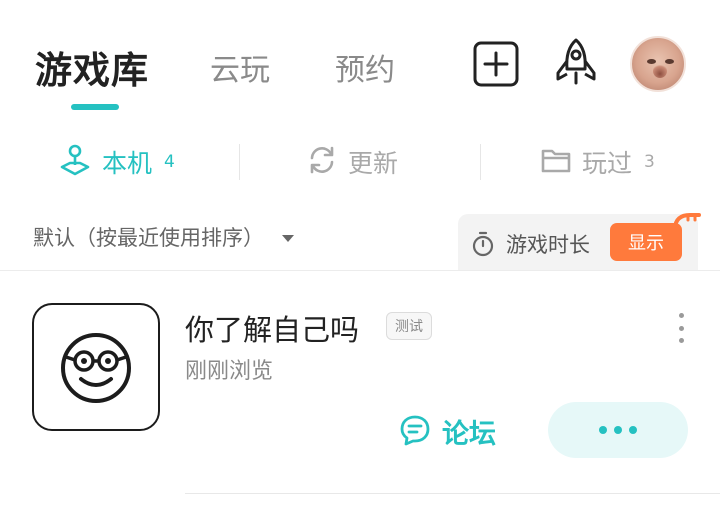 Image resolution: width=720 pixels, height=513 pixels. What do you see at coordinates (687, 224) in the screenshot?
I see `pointer-hook-icon` at bounding box center [687, 224].